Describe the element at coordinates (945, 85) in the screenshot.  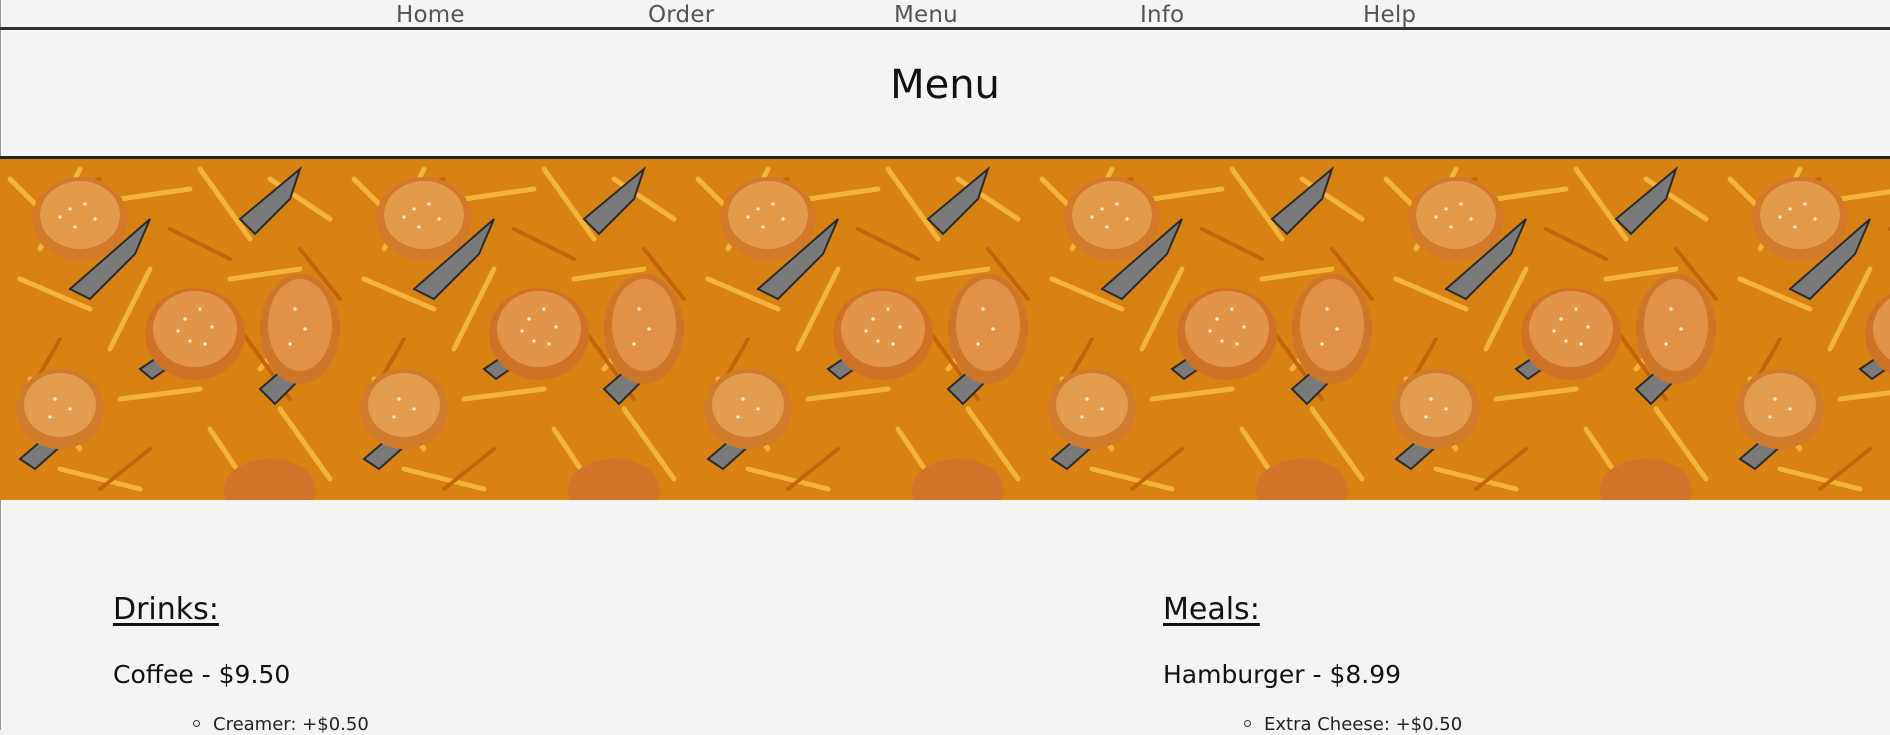
I see `page-title: Menu` at that location.